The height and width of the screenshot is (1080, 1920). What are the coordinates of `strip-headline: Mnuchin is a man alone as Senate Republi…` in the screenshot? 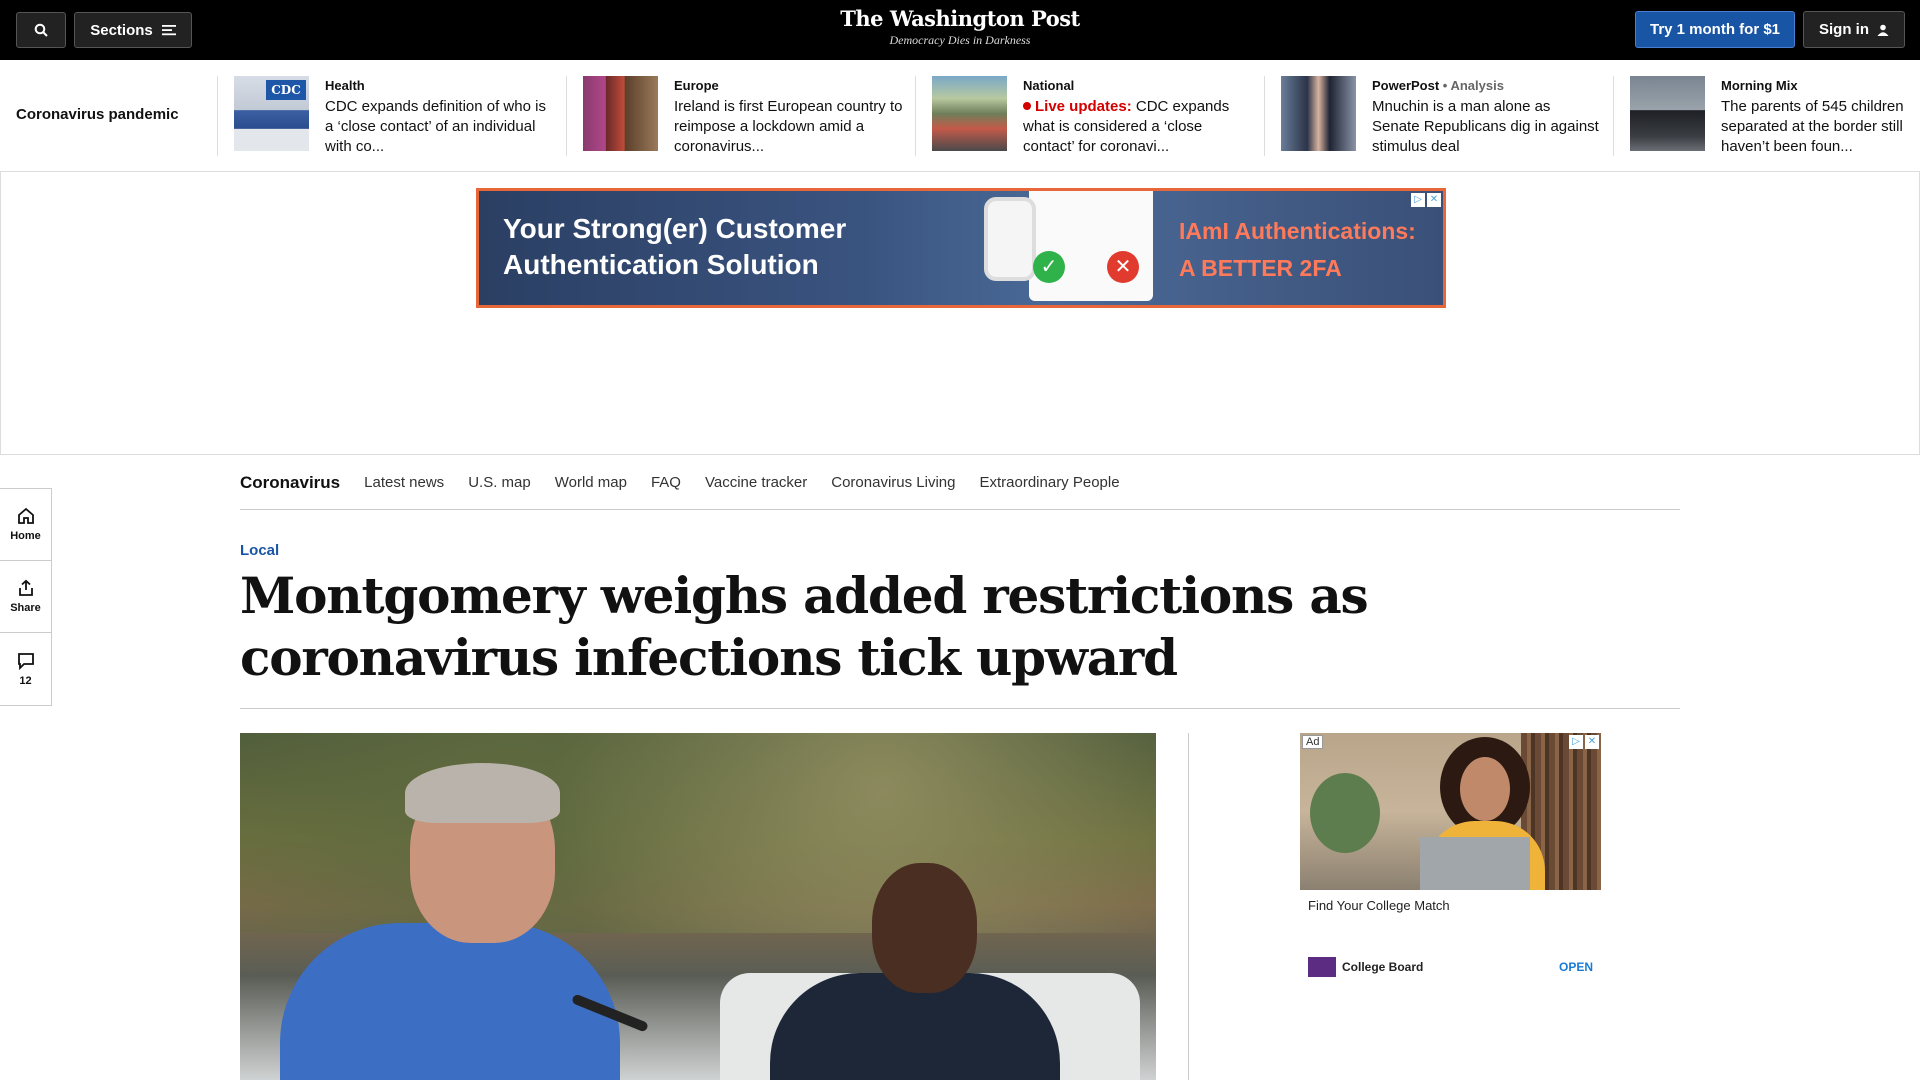 It's located at (1487, 127).